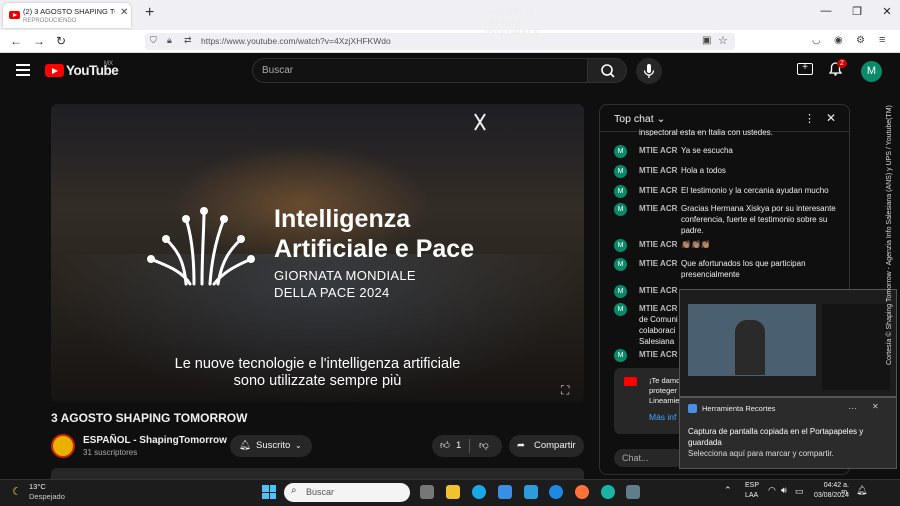  Describe the element at coordinates (565, 390) in the screenshot. I see `fullscreen-icon: ⛶` at that location.